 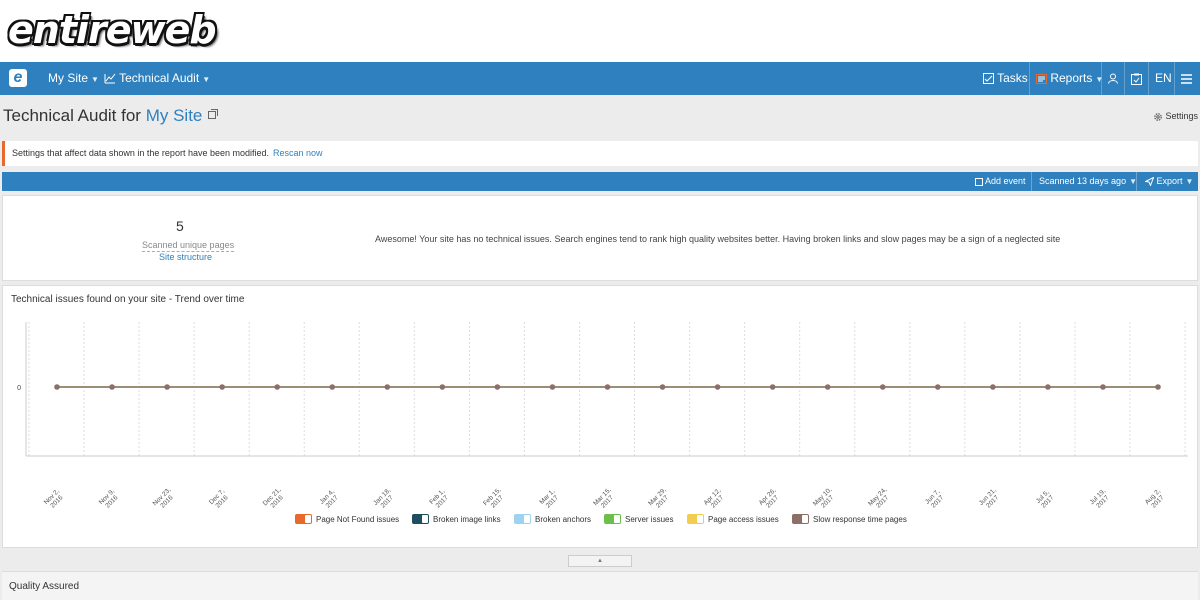 What do you see at coordinates (1163, 78) in the screenshot?
I see `language-selector: EN` at bounding box center [1163, 78].